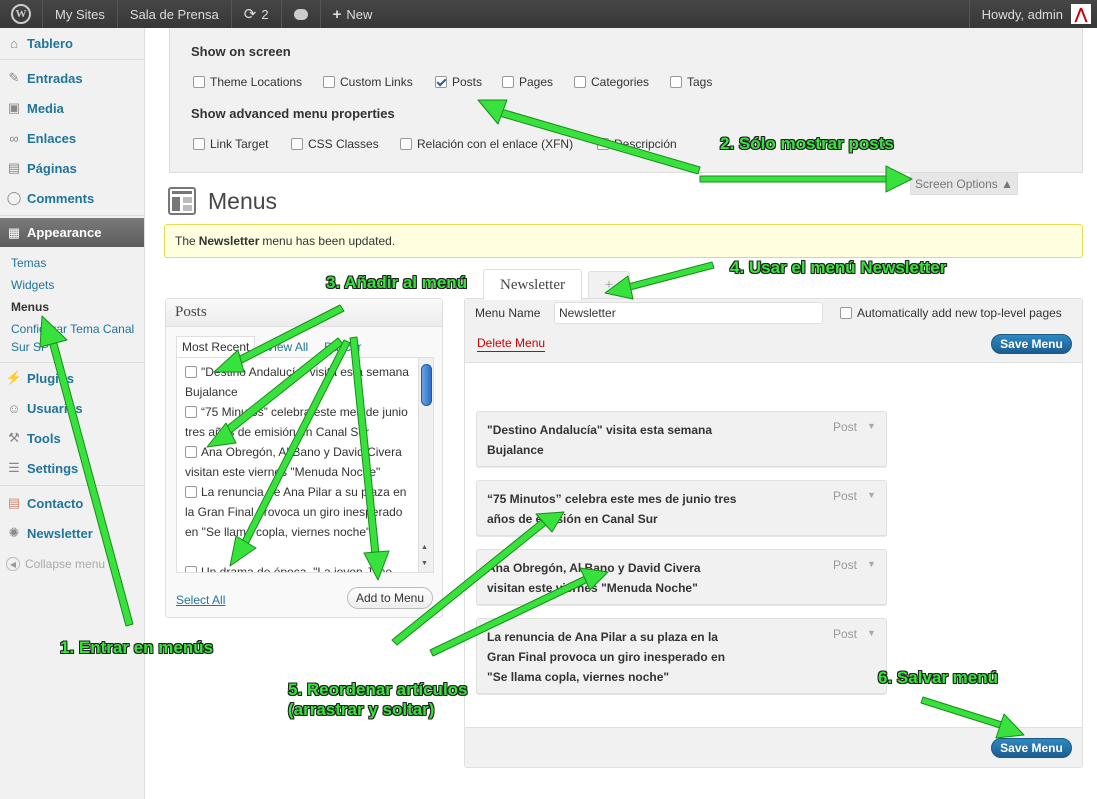 This screenshot has height=799, width=1097. What do you see at coordinates (14, 502) in the screenshot?
I see `contact-icon: ▤` at bounding box center [14, 502].